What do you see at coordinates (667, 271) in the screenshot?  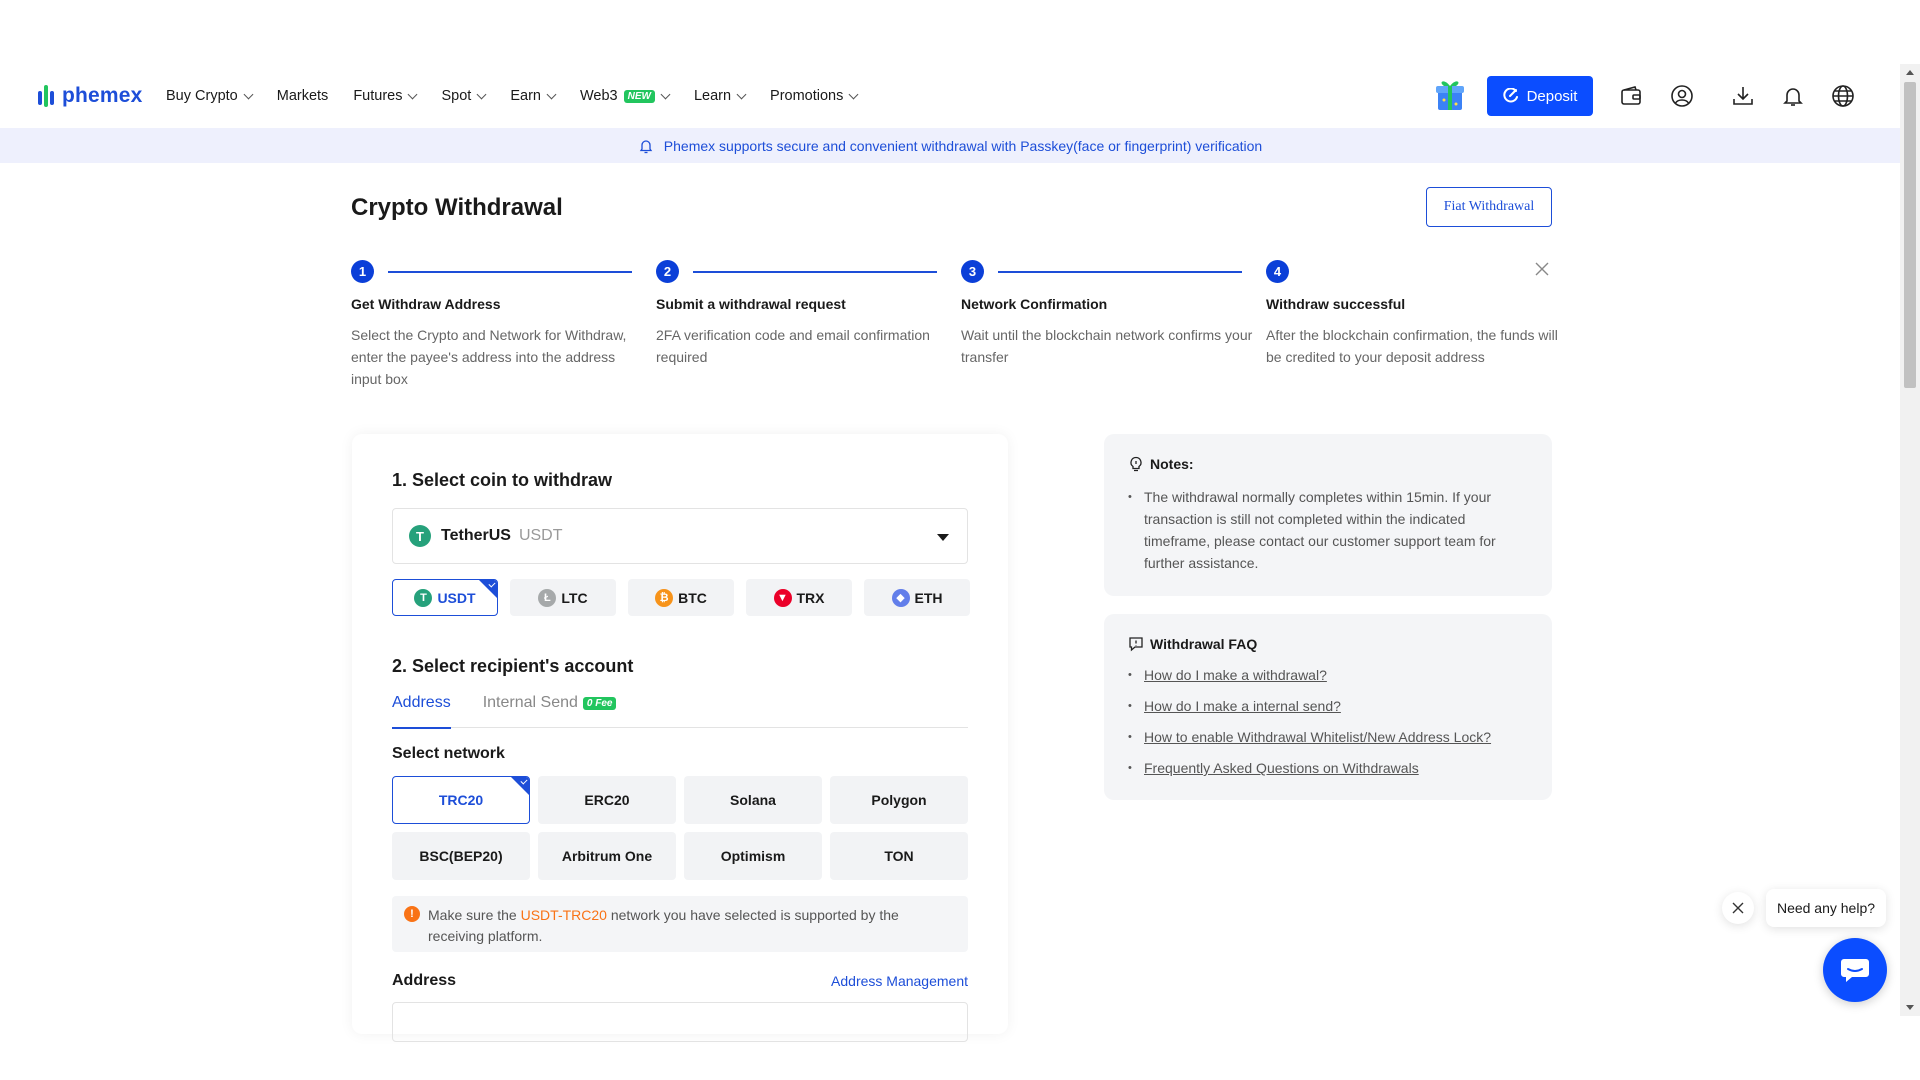 I see `step-number: 2` at bounding box center [667, 271].